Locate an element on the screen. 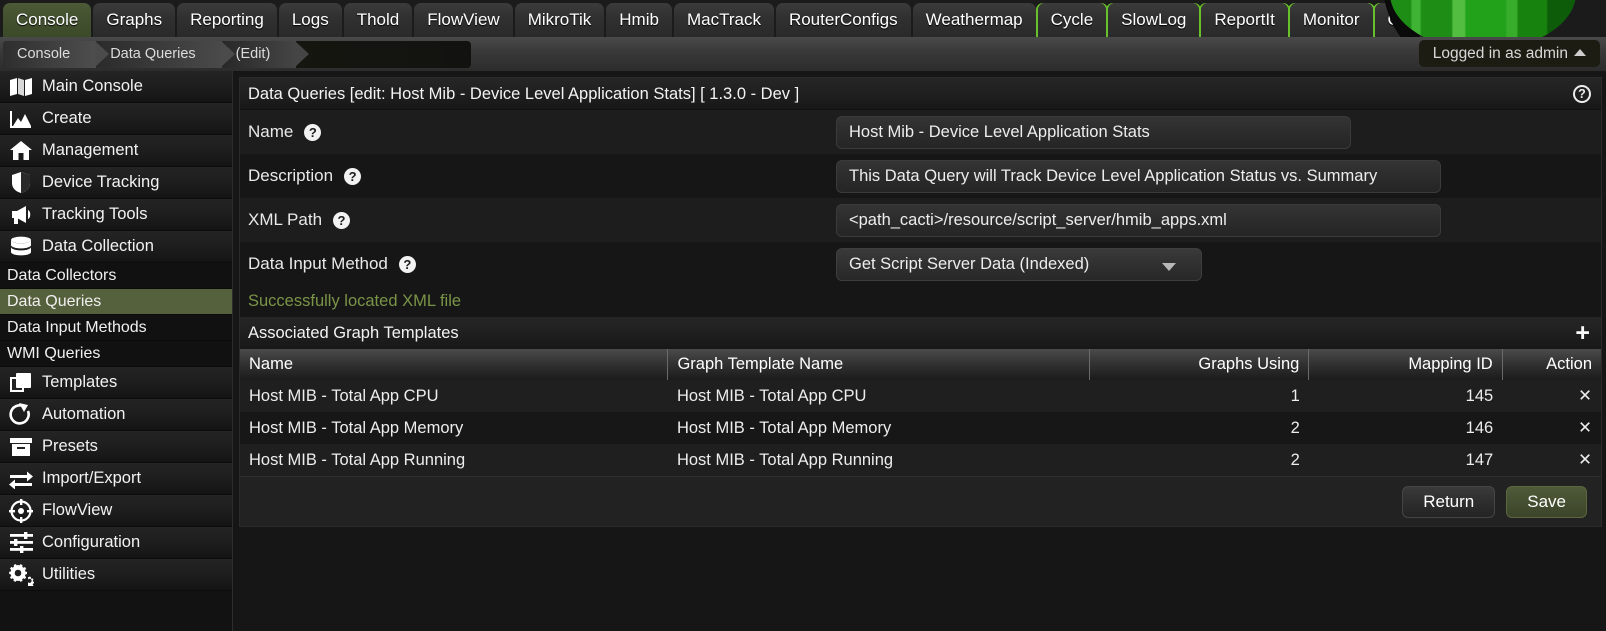 The height and width of the screenshot is (631, 1606). sidebar-item-automation: Automation is located at coordinates (116, 415).